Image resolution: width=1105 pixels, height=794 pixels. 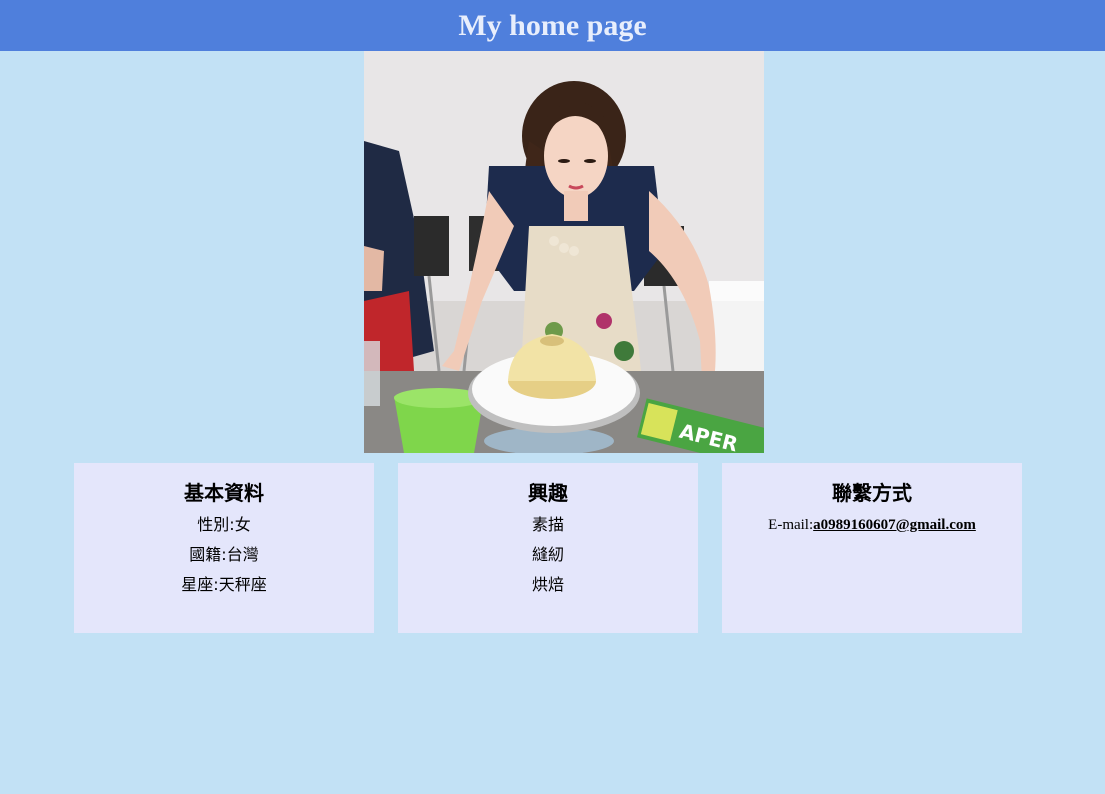 What do you see at coordinates (224, 493) in the screenshot?
I see `basic-info-title: 基本資料` at bounding box center [224, 493].